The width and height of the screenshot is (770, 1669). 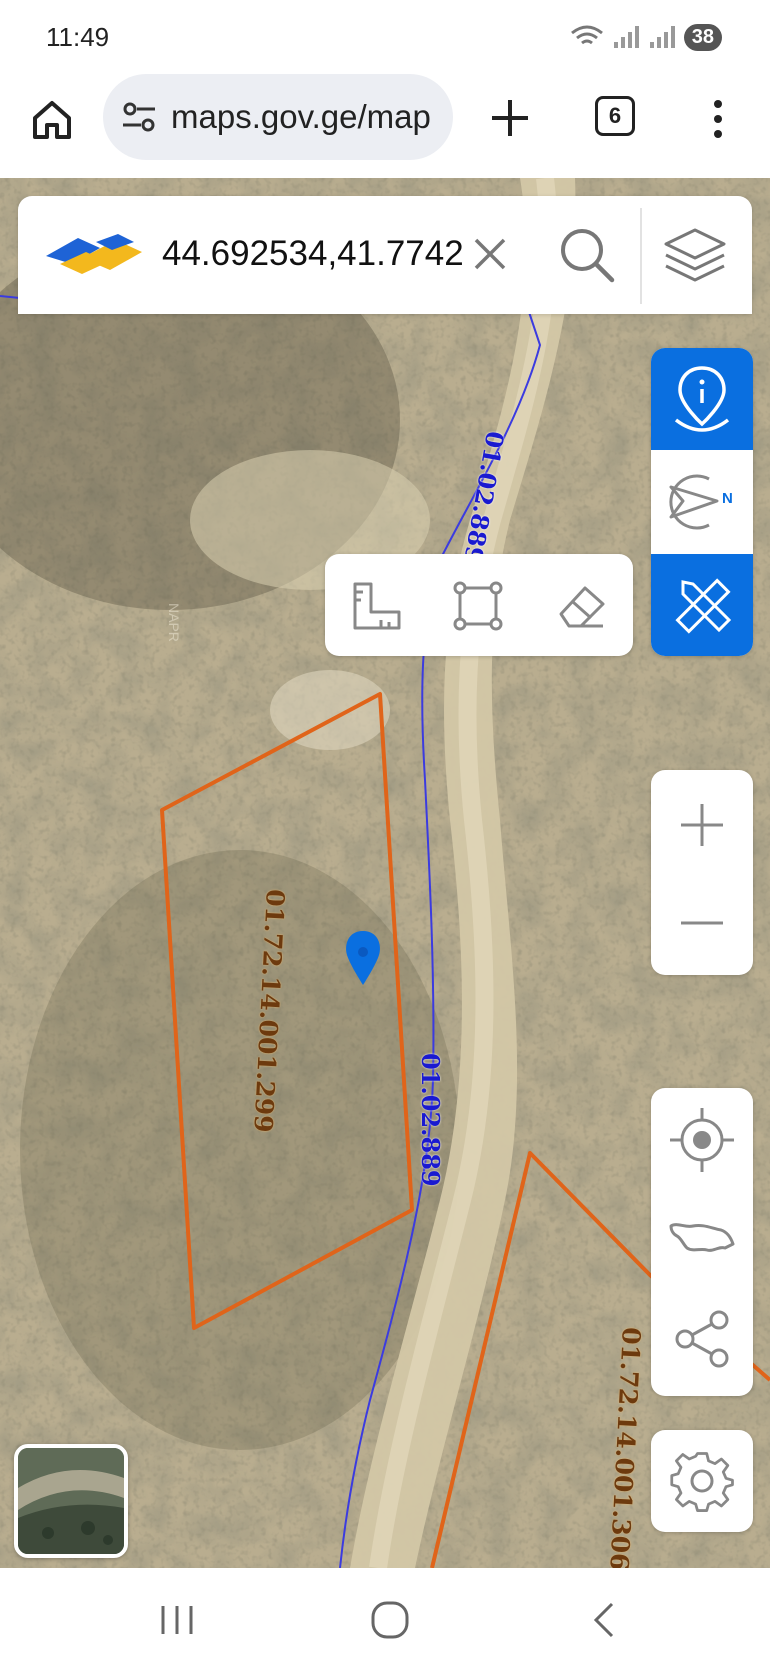 I want to click on road-label-lower: 01.02.889, so click(x=430, y=1120).